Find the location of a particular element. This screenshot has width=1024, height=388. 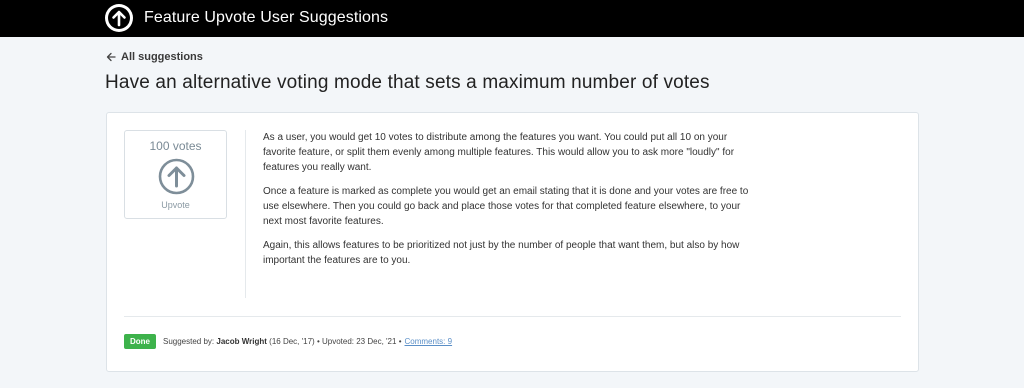

author-name: Jacob Wright is located at coordinates (241, 341).